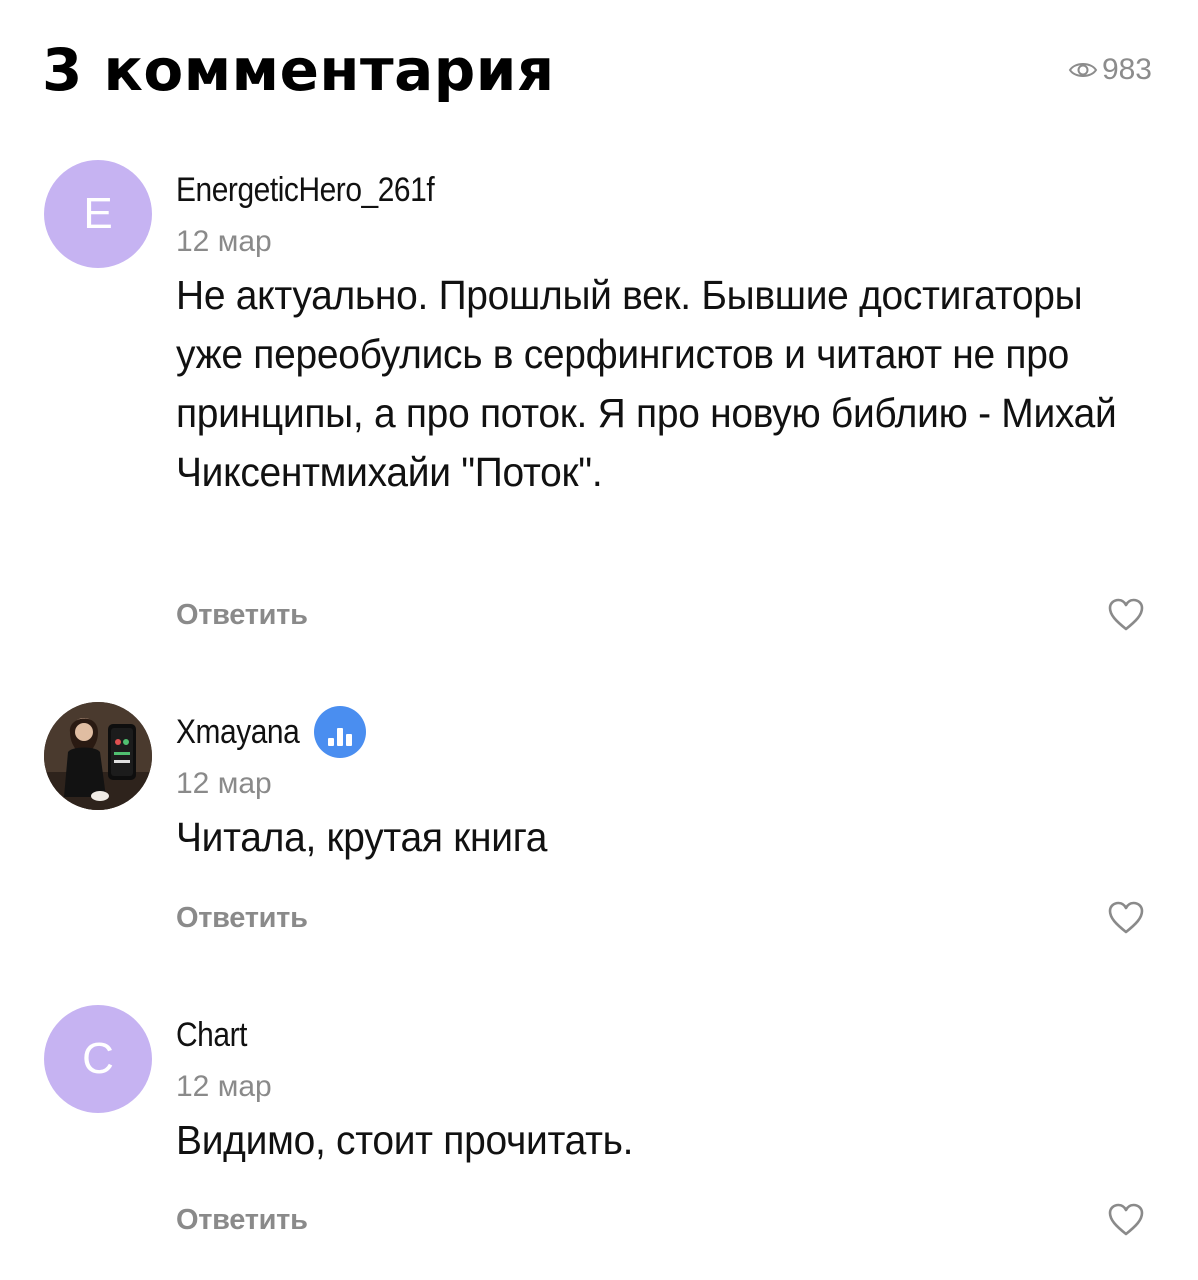  What do you see at coordinates (238, 732) in the screenshot?
I see `author-name: Xmayana` at bounding box center [238, 732].